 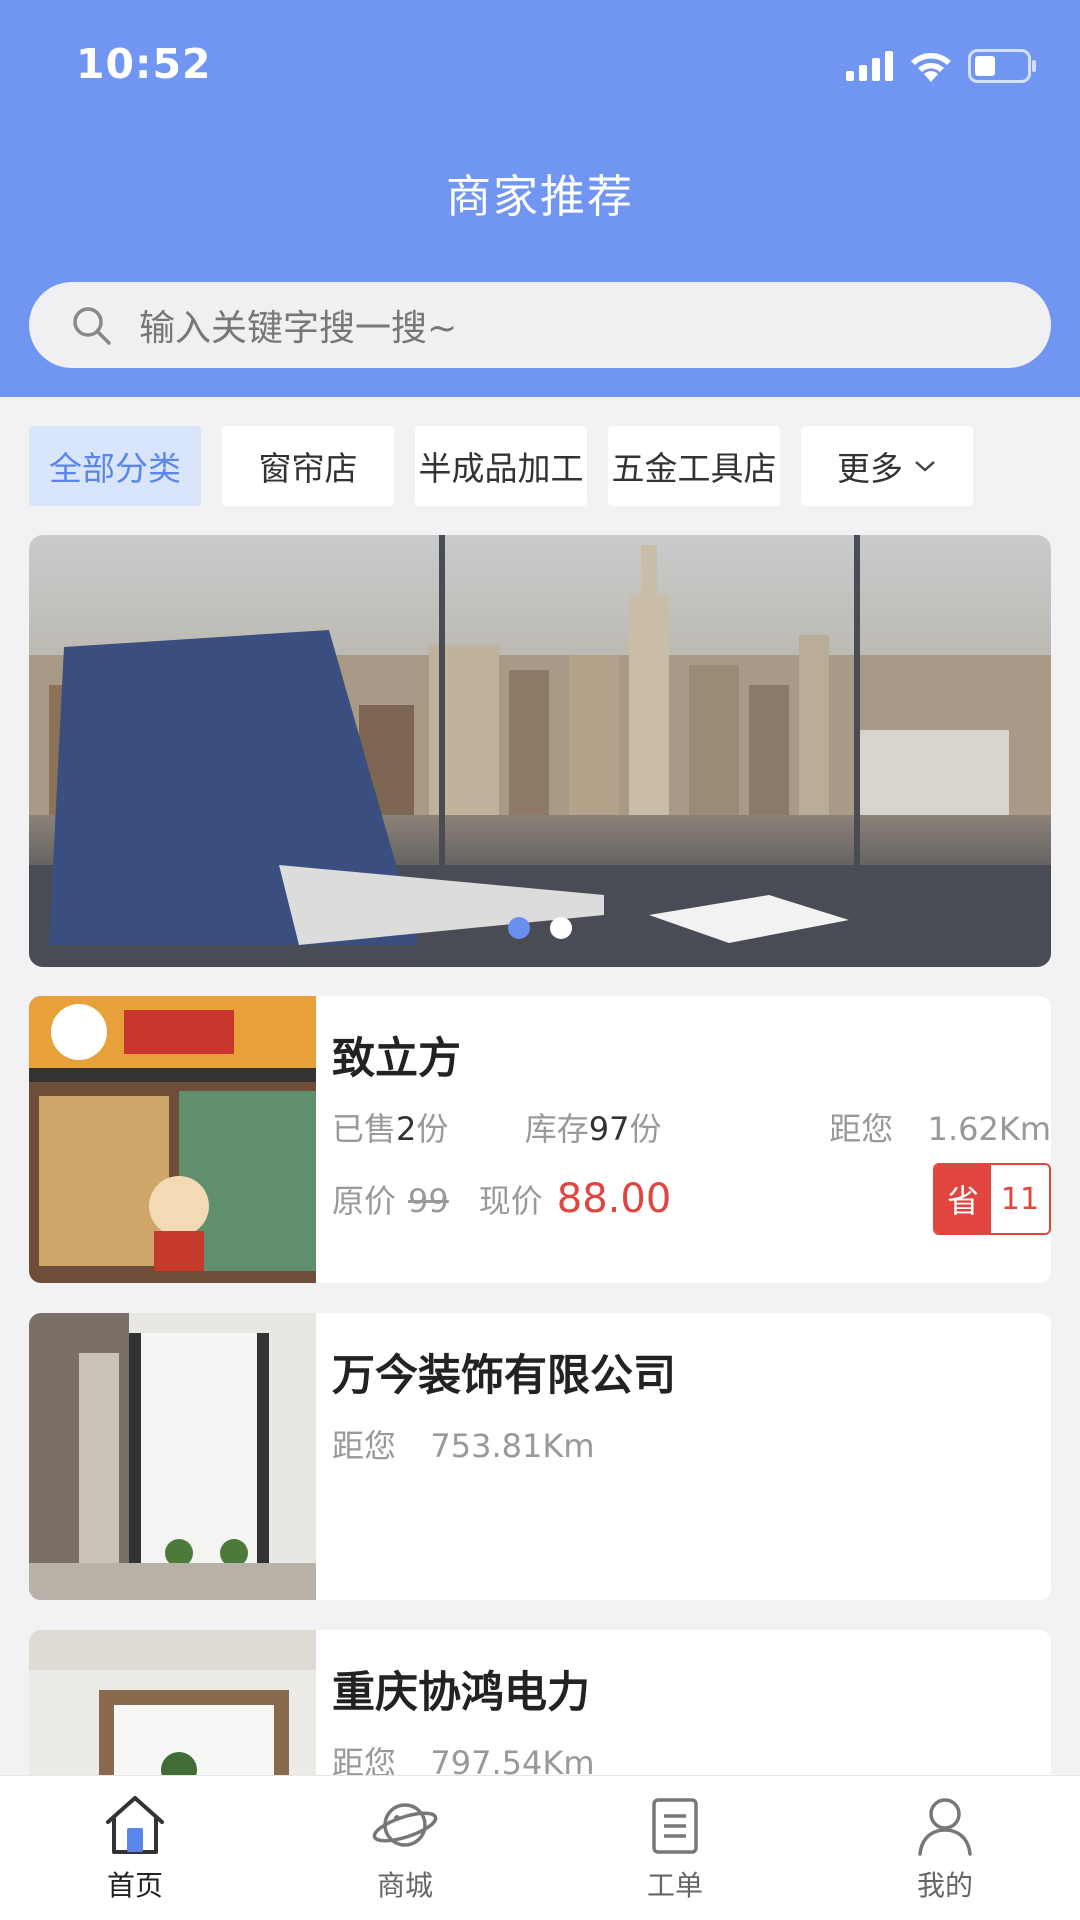 What do you see at coordinates (134, 1885) in the screenshot?
I see `tab-label: 首页` at bounding box center [134, 1885].